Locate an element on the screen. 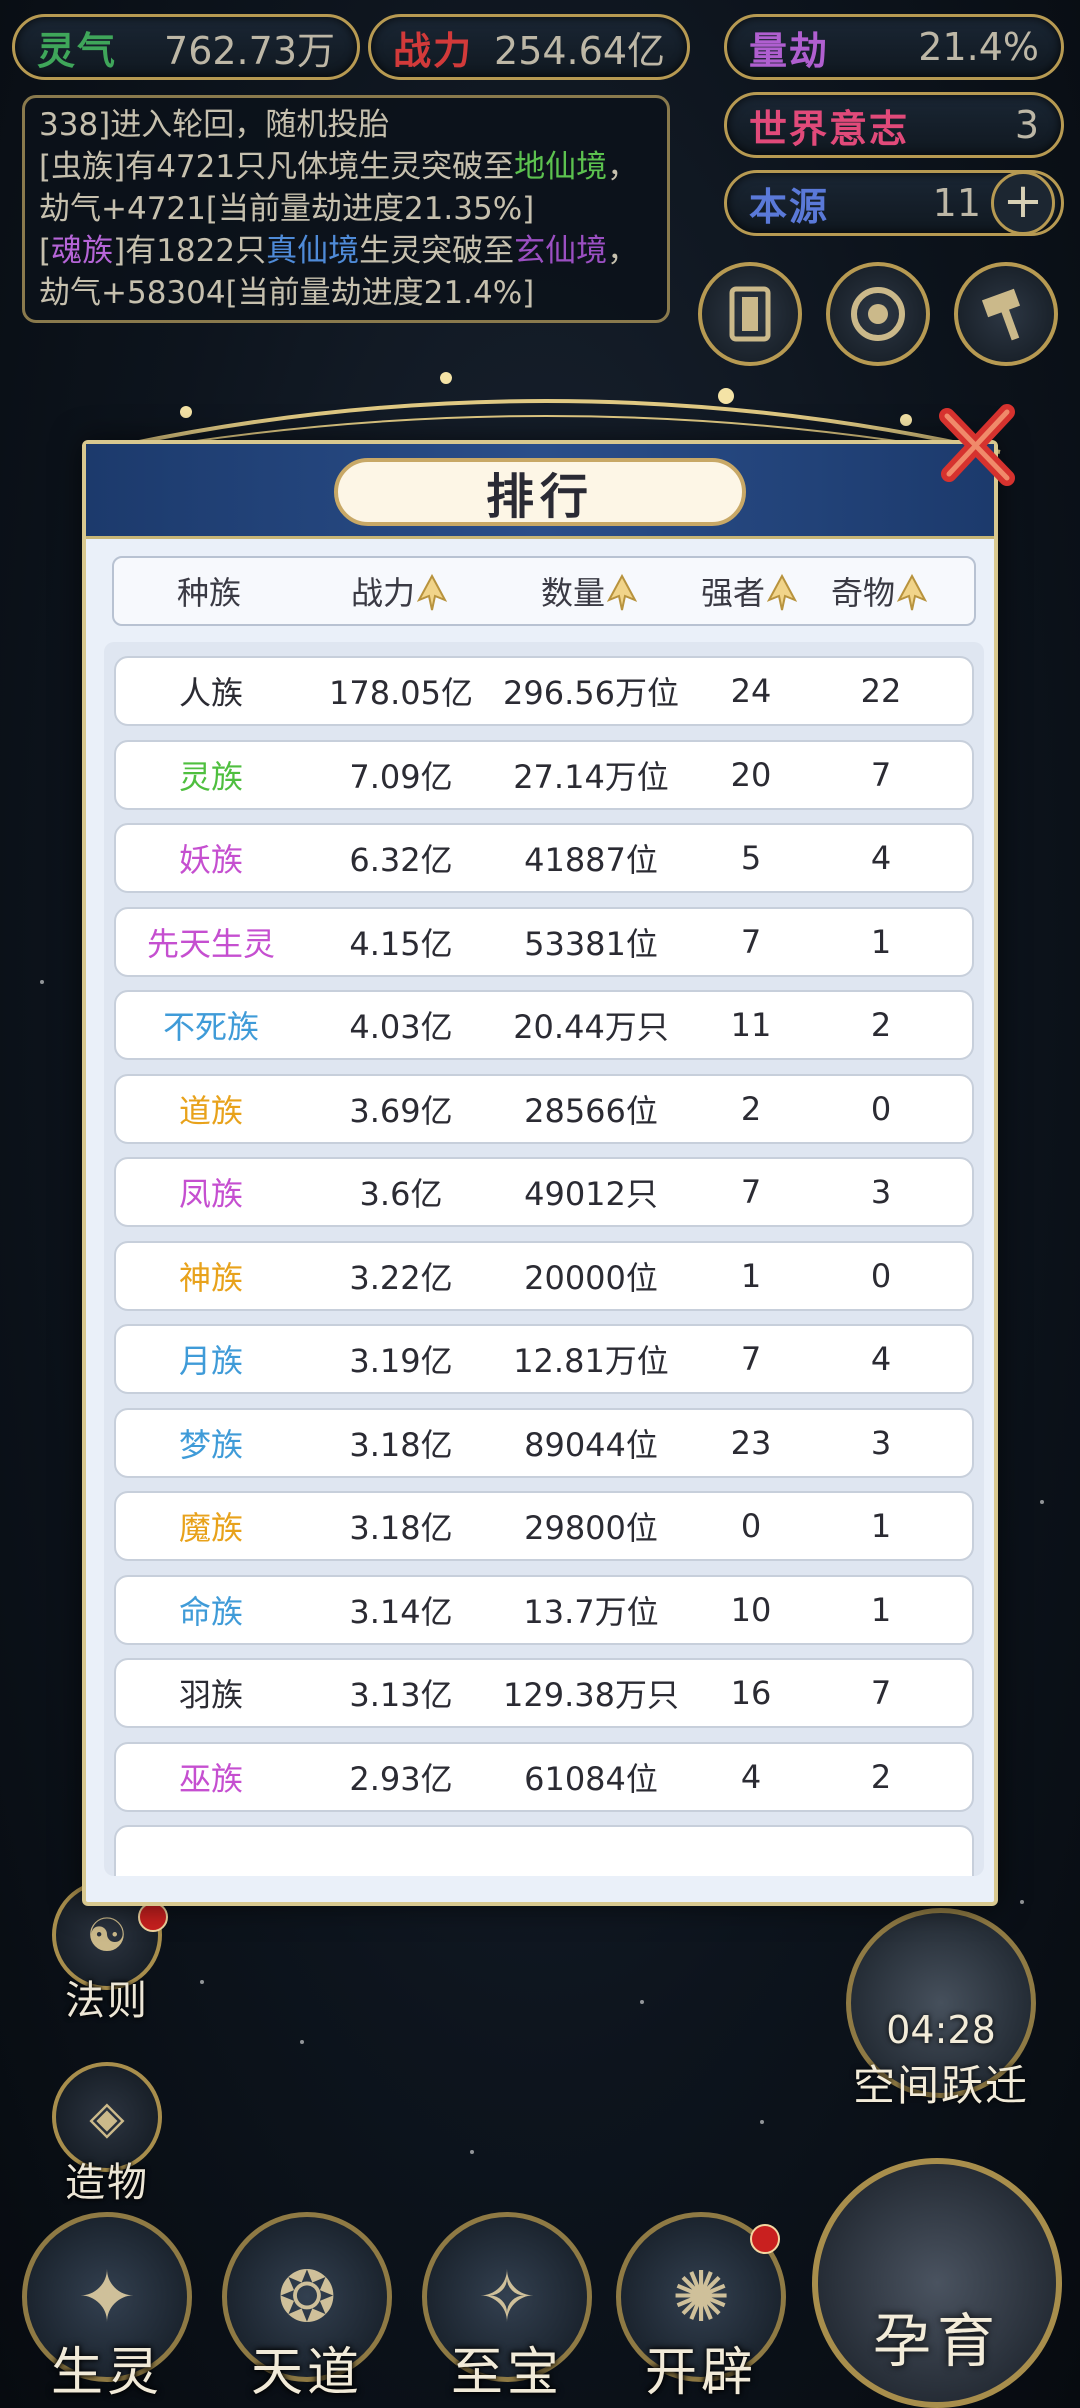  table-row: 先天生灵 4.15亿 53381位 7 1 is located at coordinates (544, 941).